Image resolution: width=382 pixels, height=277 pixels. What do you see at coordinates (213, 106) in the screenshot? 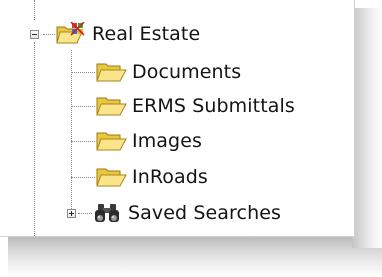
I see `tree-node-label: ERMS Submittals` at bounding box center [213, 106].